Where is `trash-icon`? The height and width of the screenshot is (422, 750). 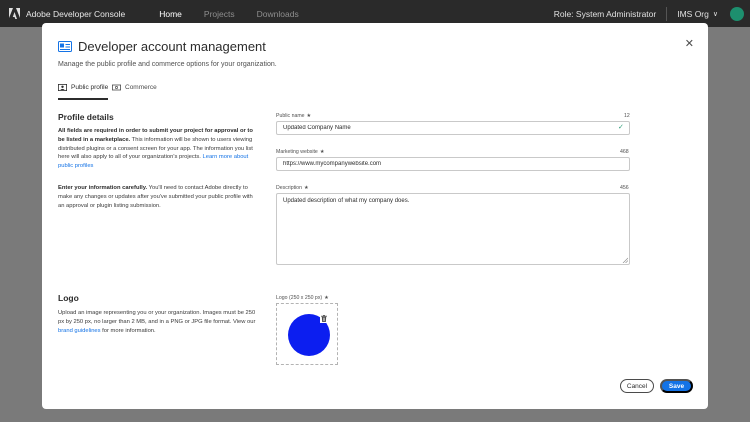
trash-icon is located at coordinates (324, 318).